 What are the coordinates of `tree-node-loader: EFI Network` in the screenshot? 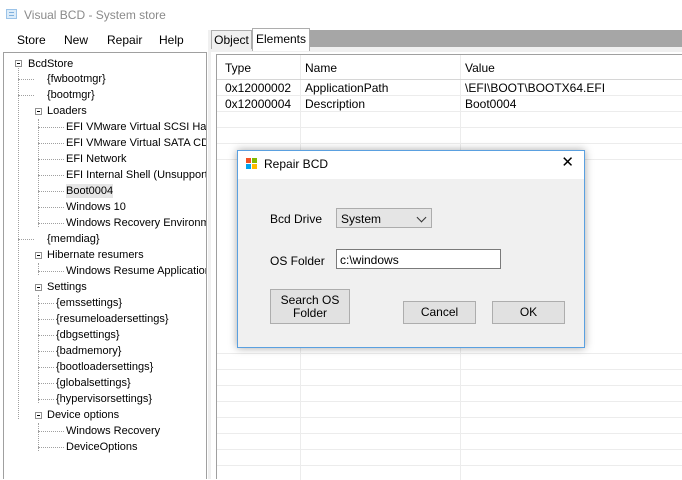 It's located at (96, 159).